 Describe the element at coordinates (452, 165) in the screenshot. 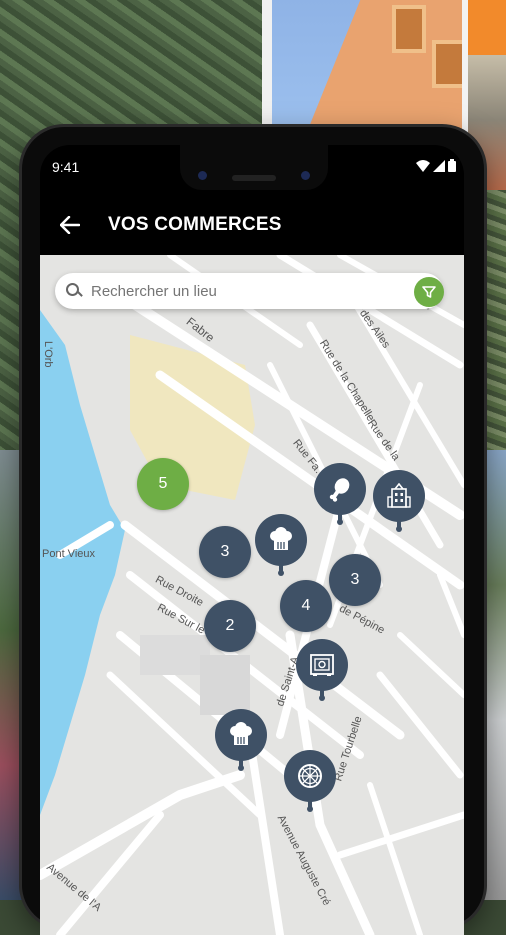

I see `battery-icon` at that location.